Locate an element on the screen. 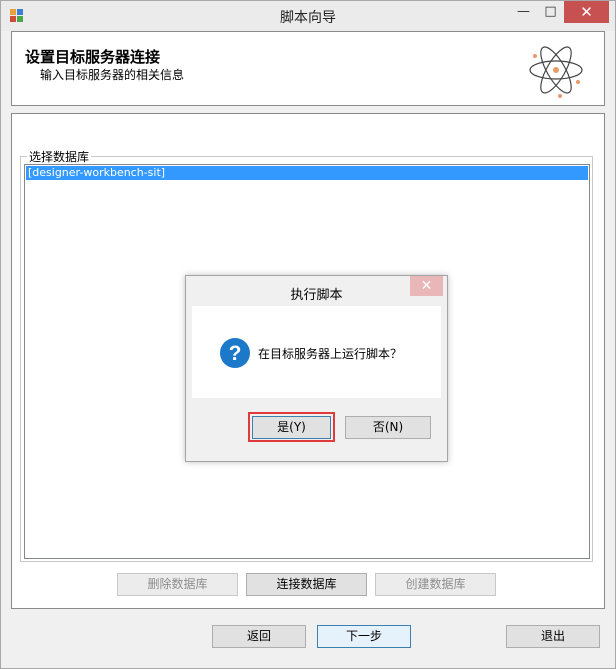  highlight-box is located at coordinates (291, 427).